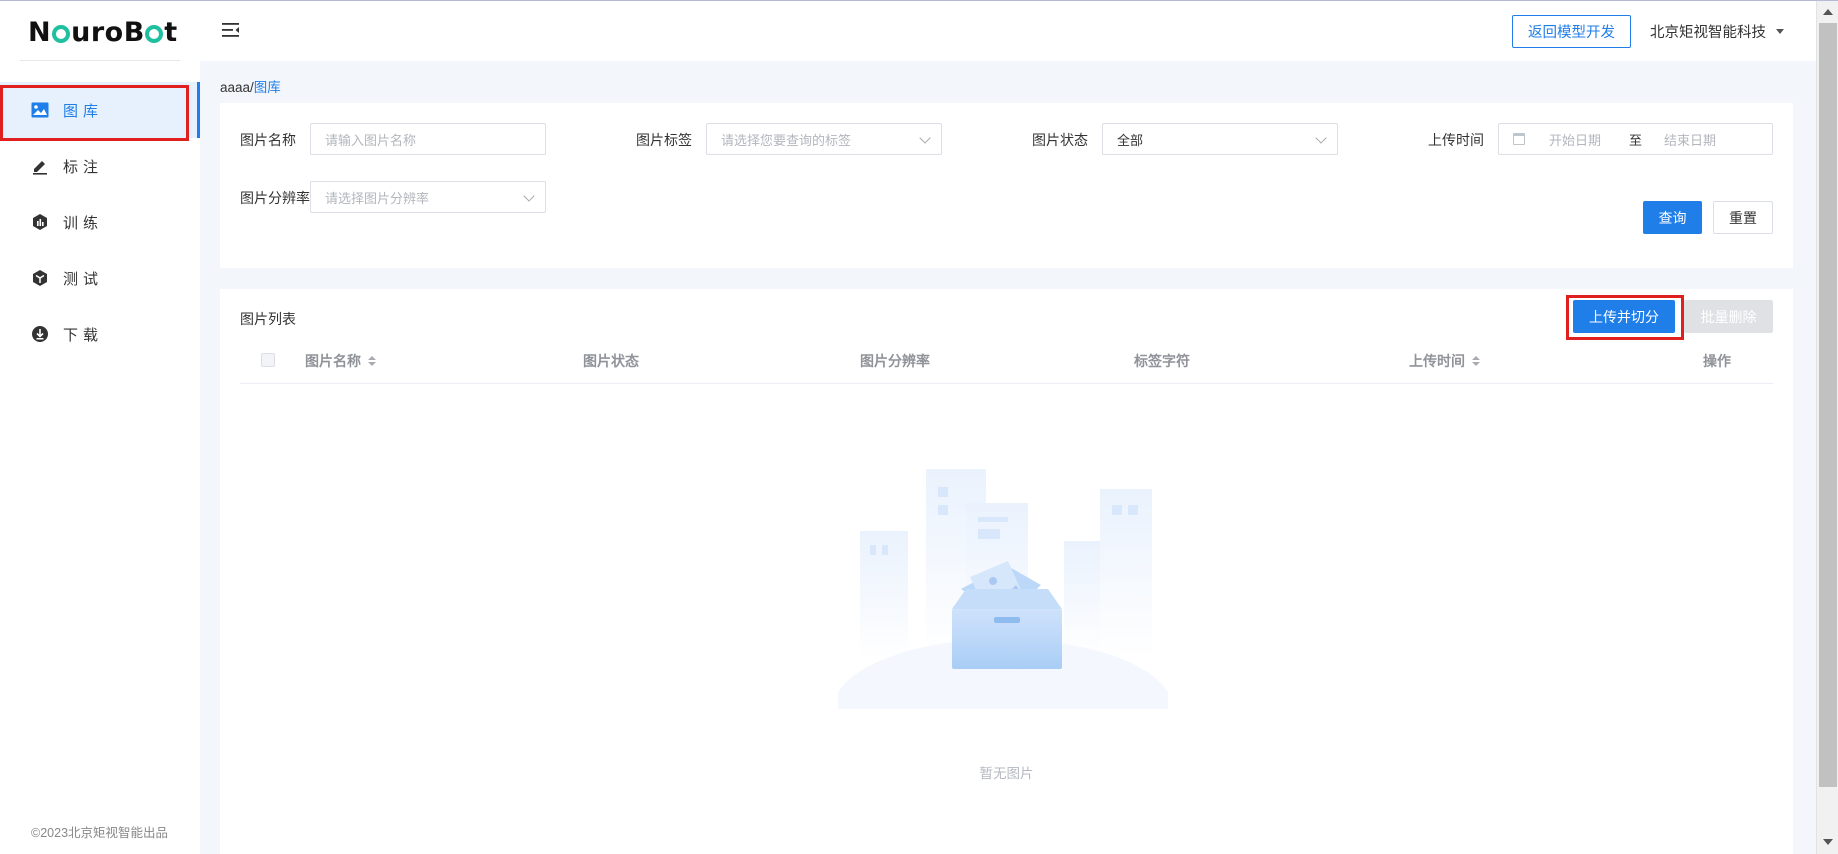 This screenshot has width=1838, height=854. Describe the element at coordinates (1743, 217) in the screenshot. I see `reset-button: 重置` at that location.